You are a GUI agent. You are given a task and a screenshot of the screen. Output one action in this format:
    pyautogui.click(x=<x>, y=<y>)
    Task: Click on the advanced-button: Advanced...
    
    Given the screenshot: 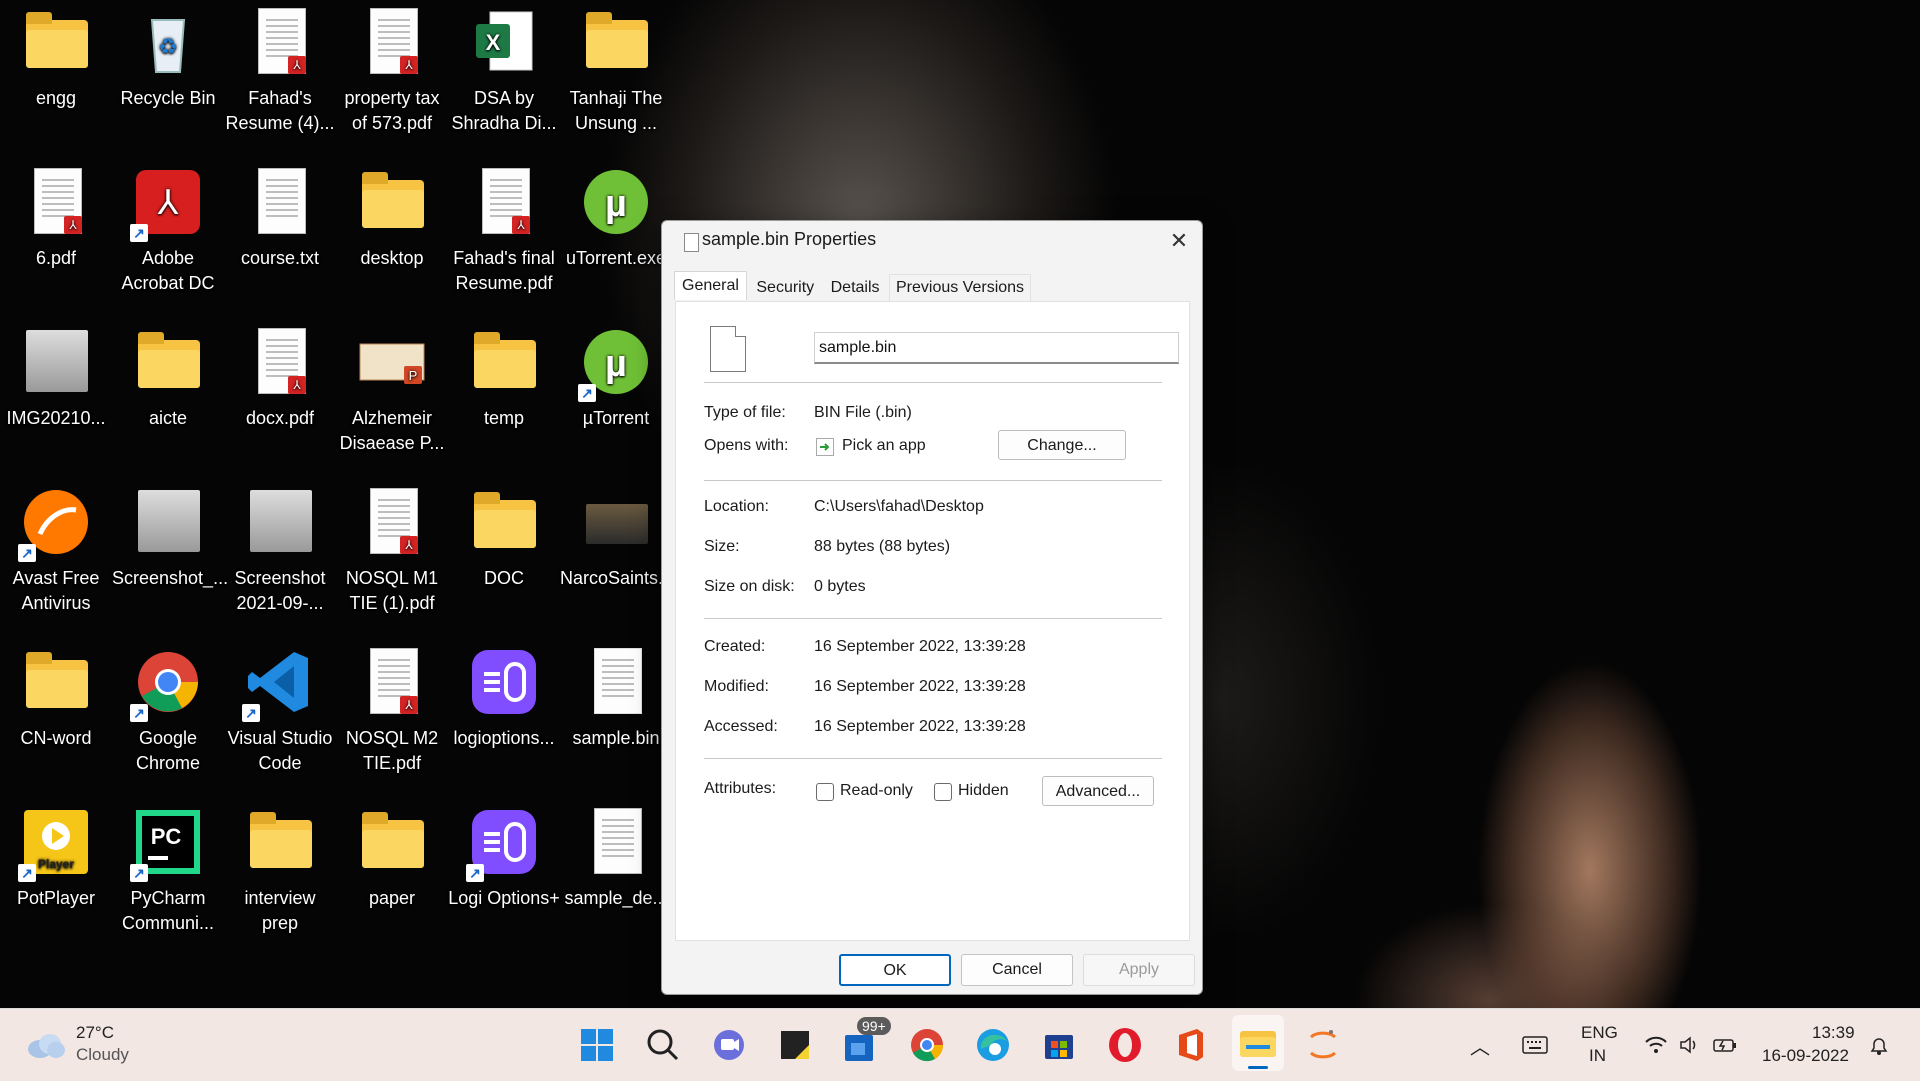 What is the action you would take?
    pyautogui.click(x=1098, y=791)
    